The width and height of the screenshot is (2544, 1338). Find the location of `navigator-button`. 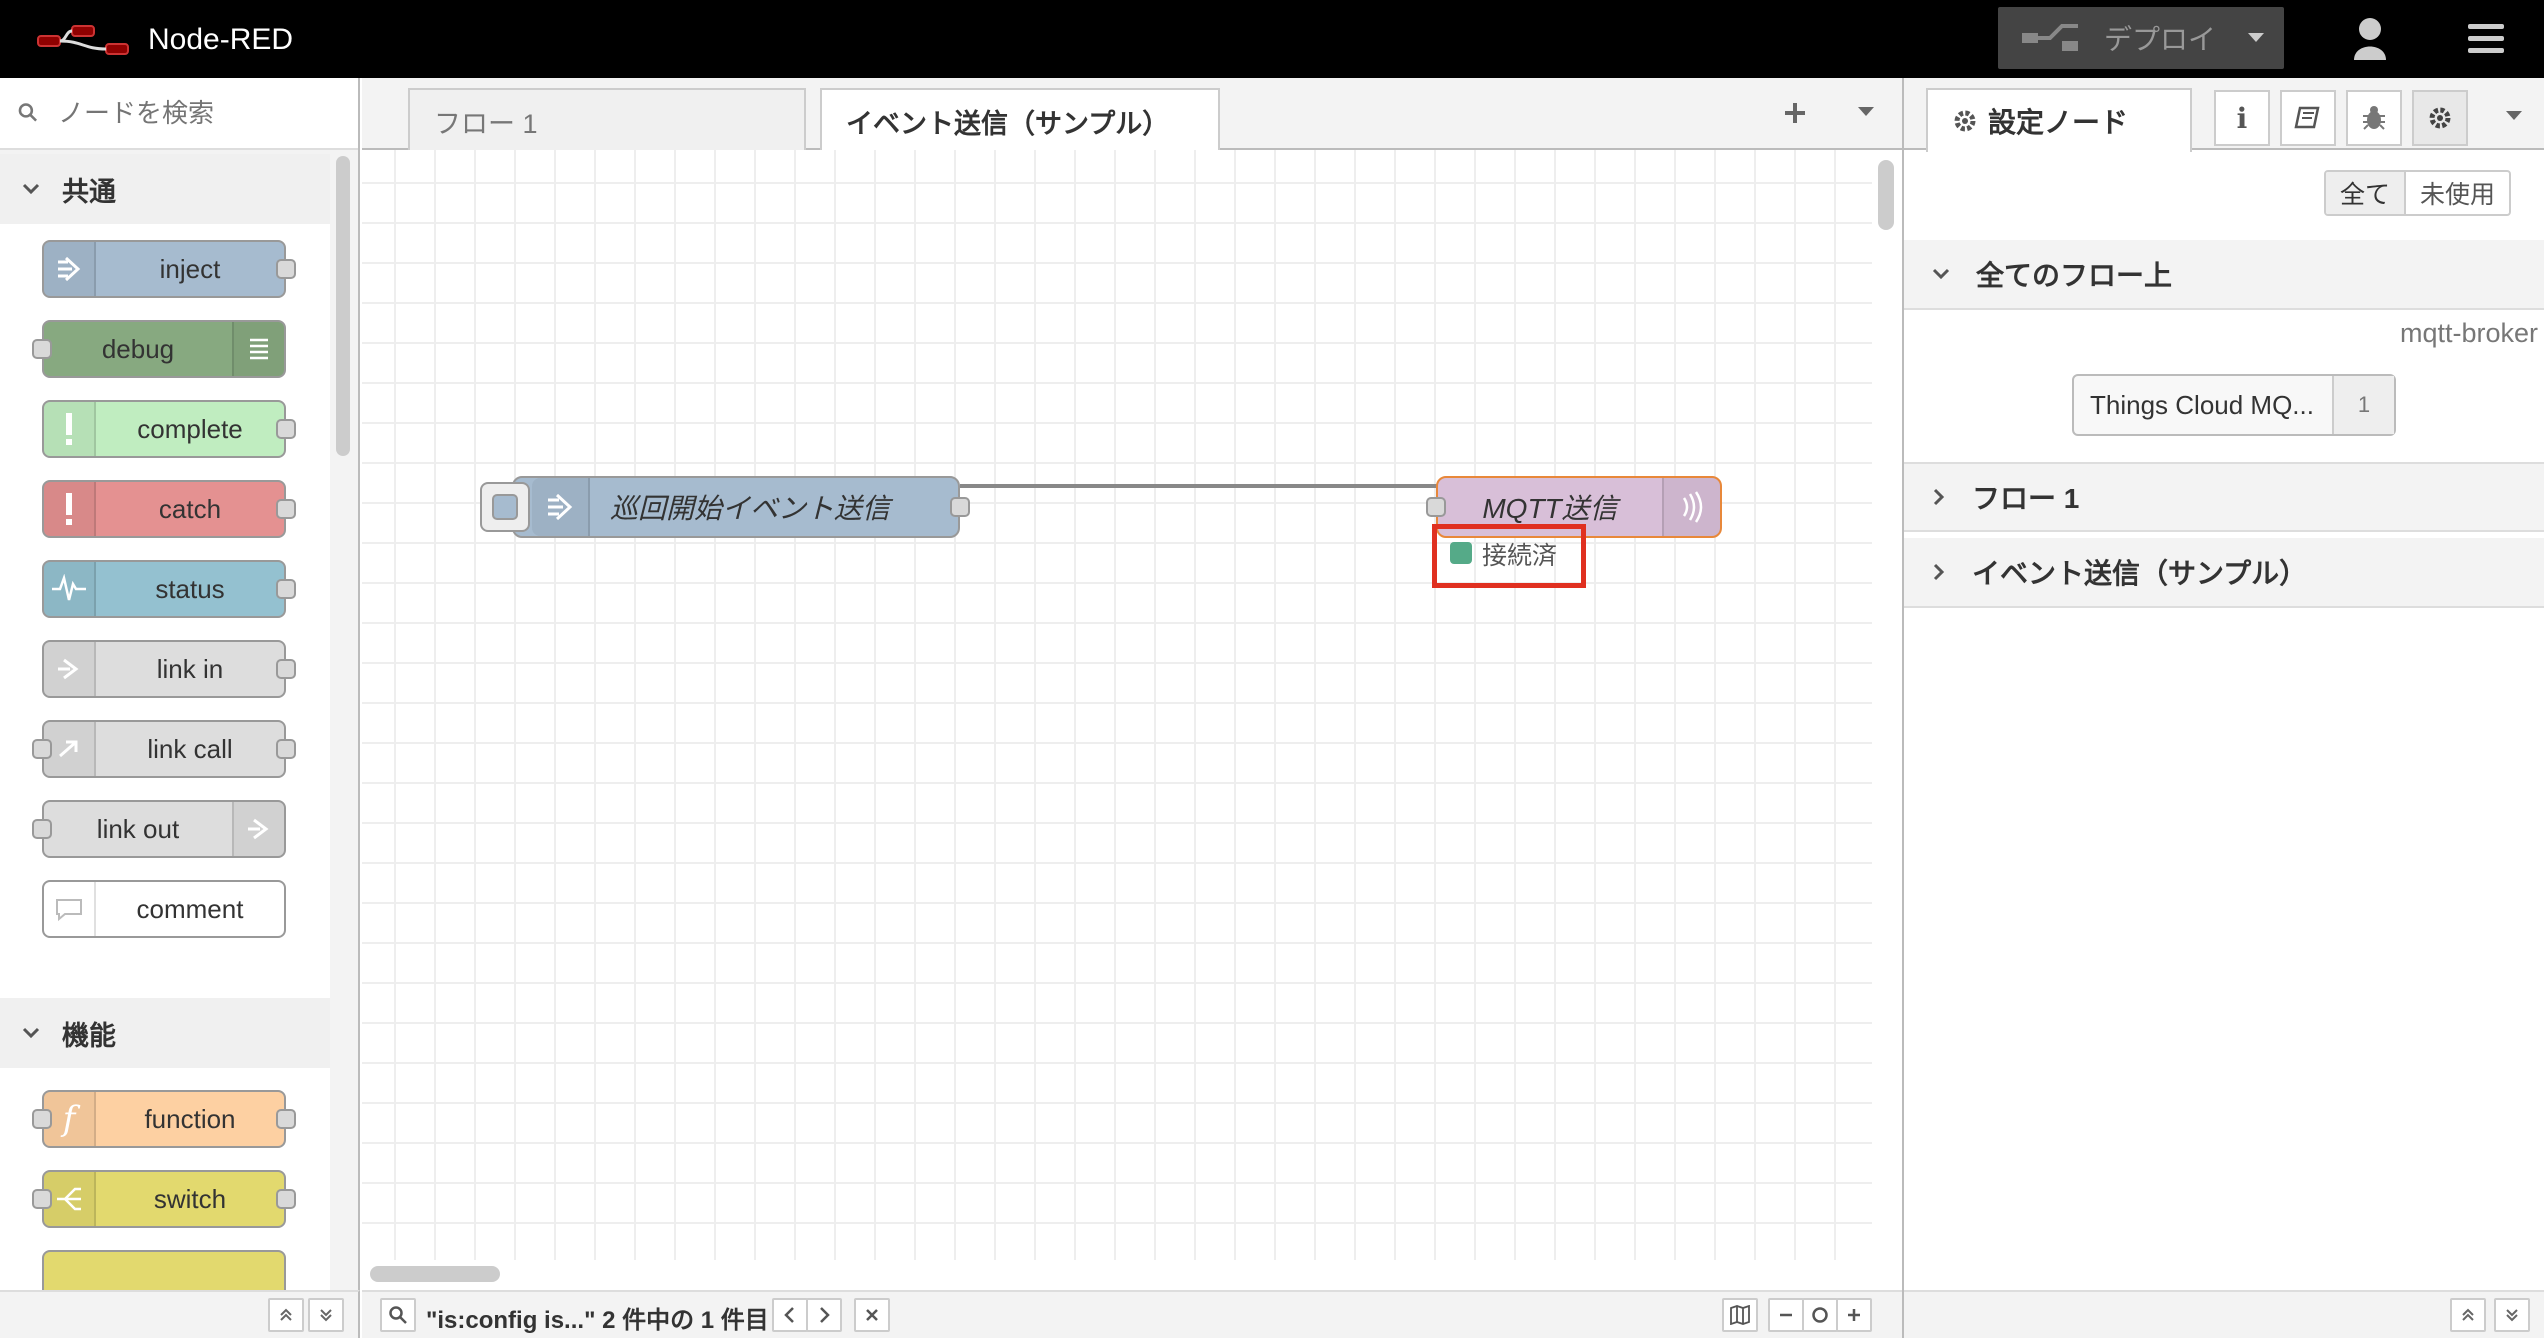

navigator-button is located at coordinates (1740, 1315).